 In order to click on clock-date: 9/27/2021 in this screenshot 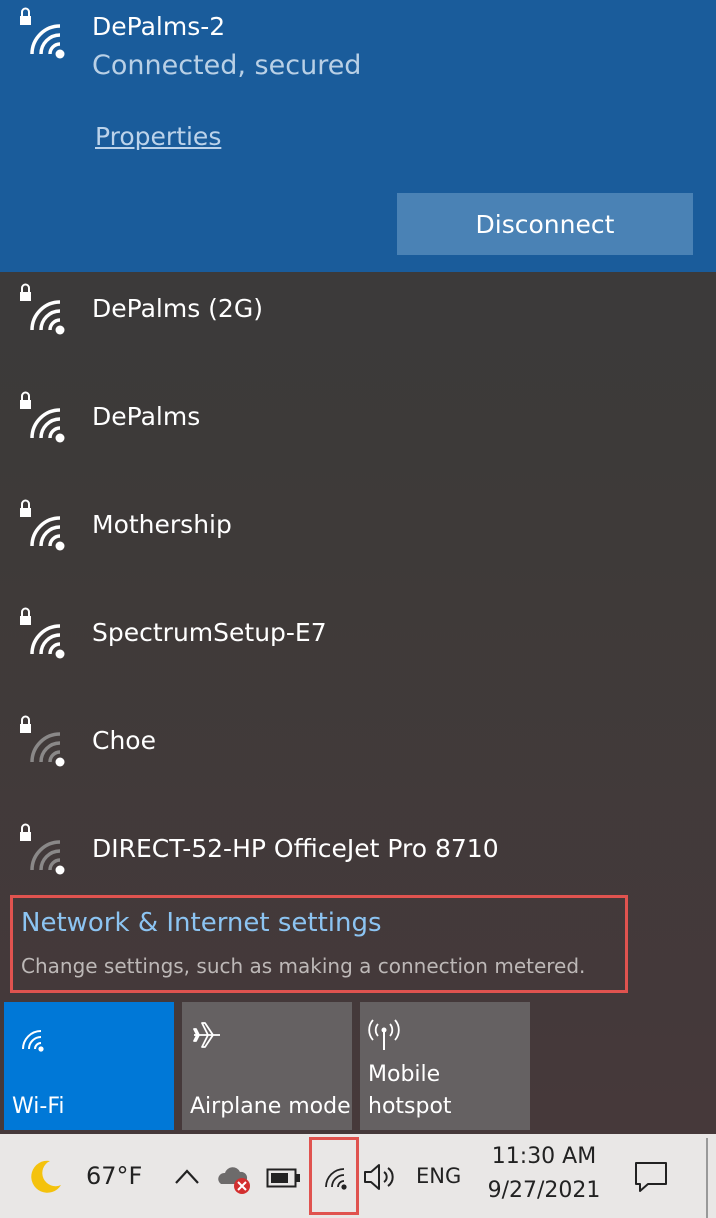, I will do `click(544, 1190)`.